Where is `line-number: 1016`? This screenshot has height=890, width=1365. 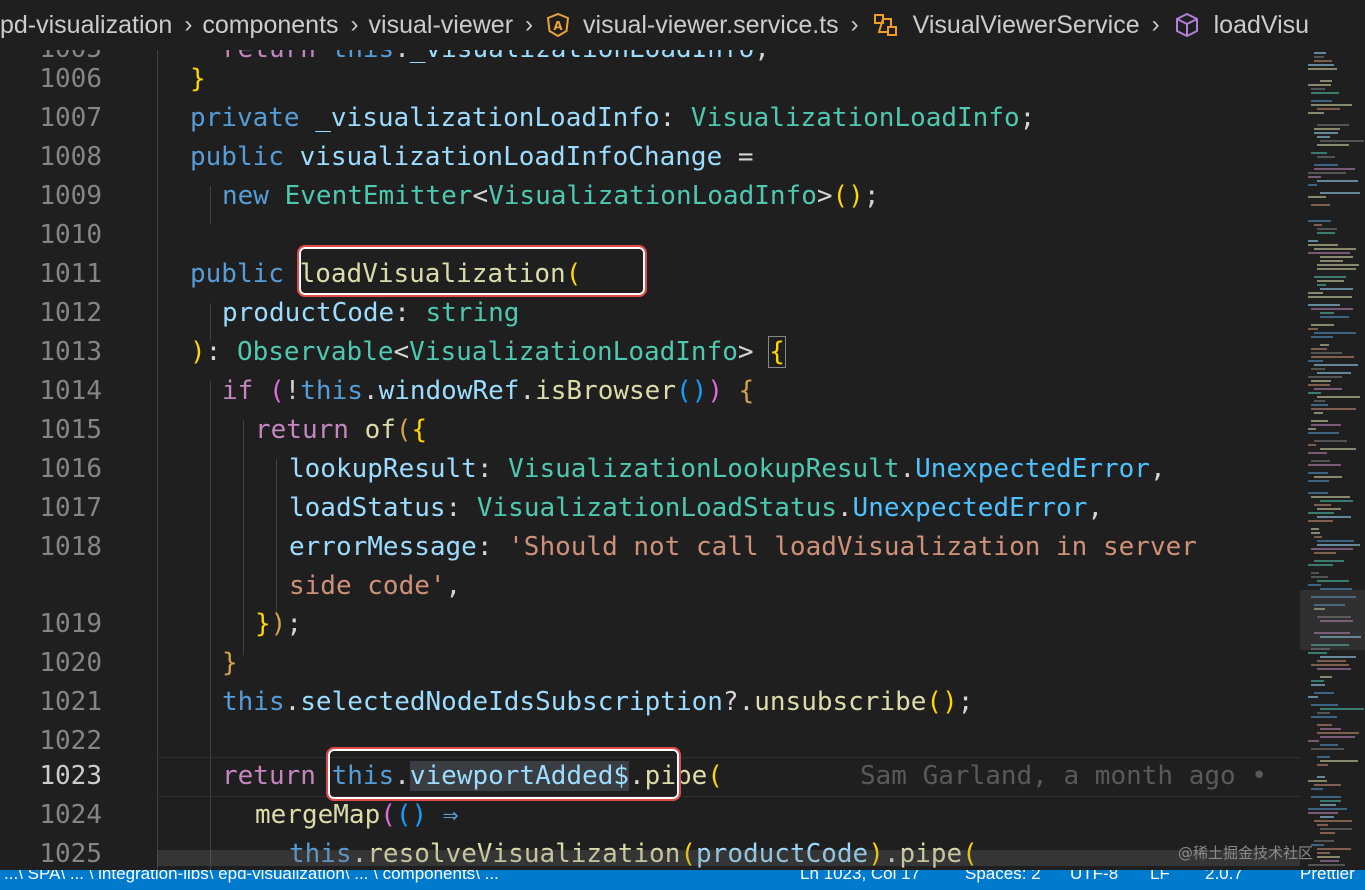
line-number: 1016 is located at coordinates (70, 469).